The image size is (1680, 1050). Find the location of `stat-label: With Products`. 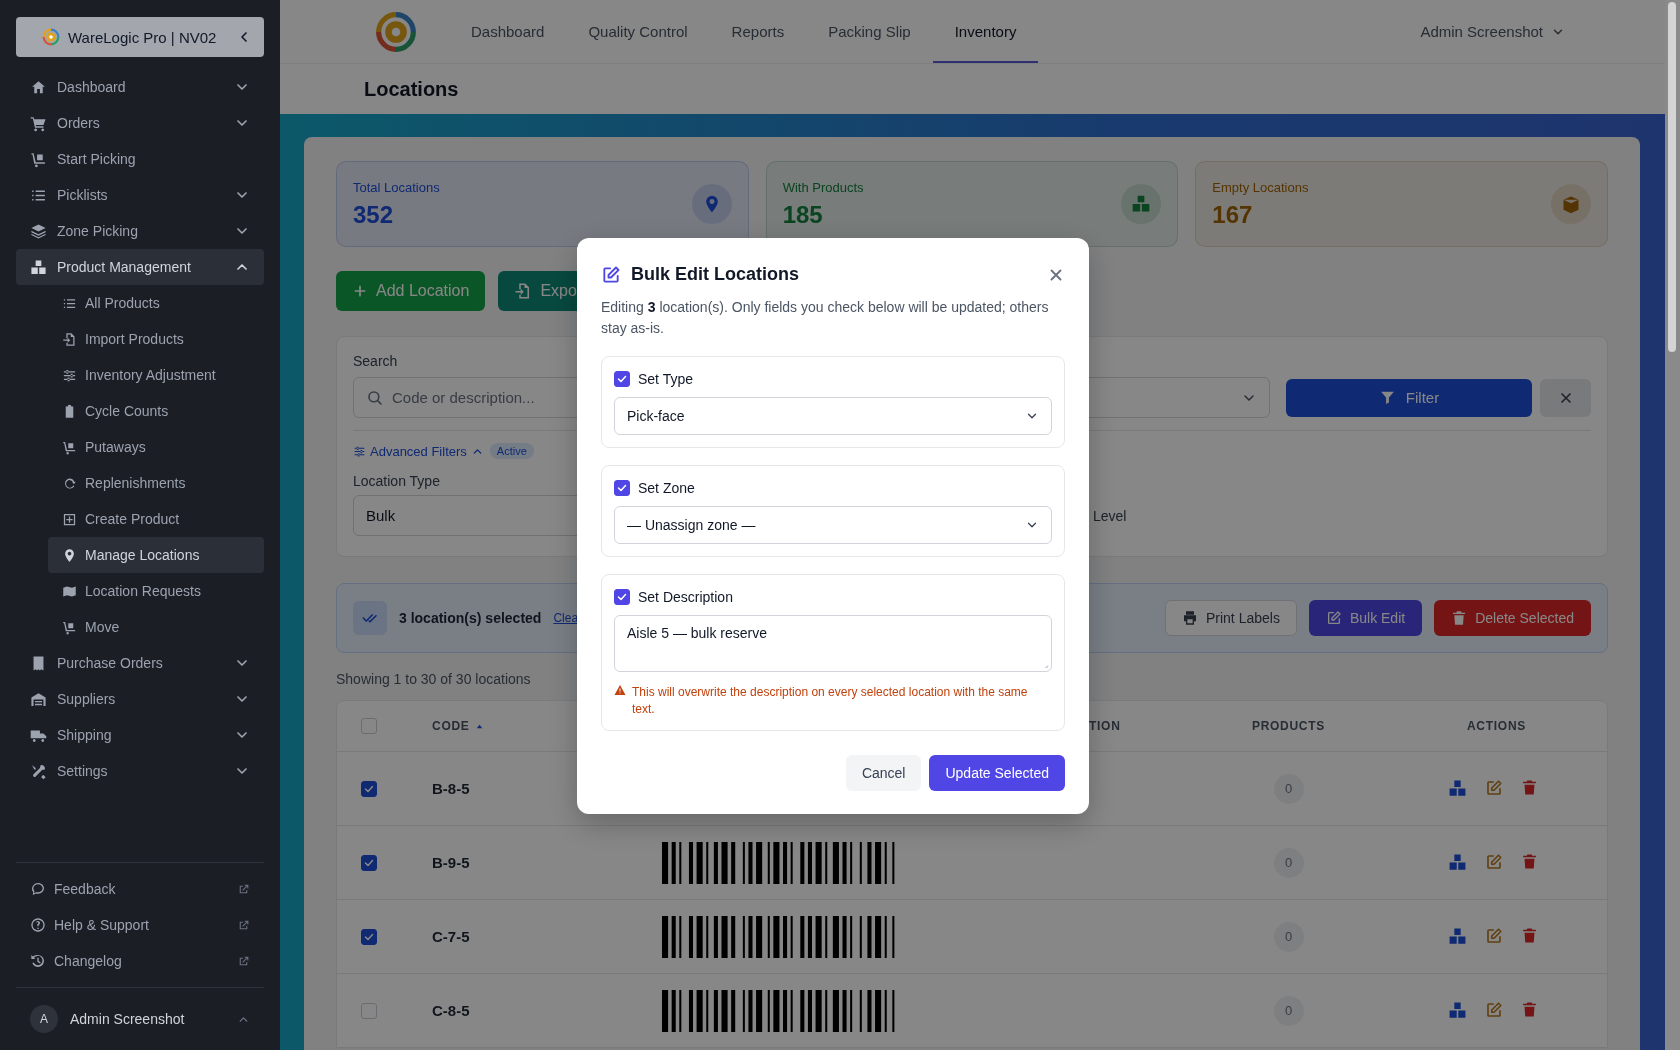

stat-label: With Products is located at coordinates (823, 187).